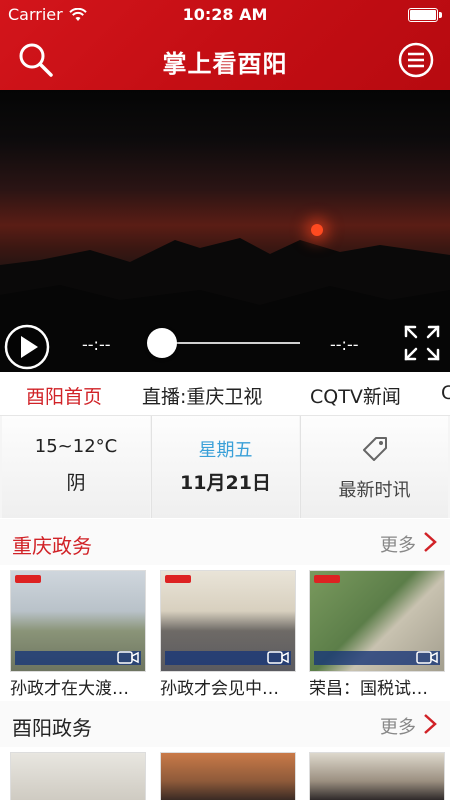 The height and width of the screenshot is (800, 450). What do you see at coordinates (52, 546) in the screenshot?
I see `section-title: 重庆政务` at bounding box center [52, 546].